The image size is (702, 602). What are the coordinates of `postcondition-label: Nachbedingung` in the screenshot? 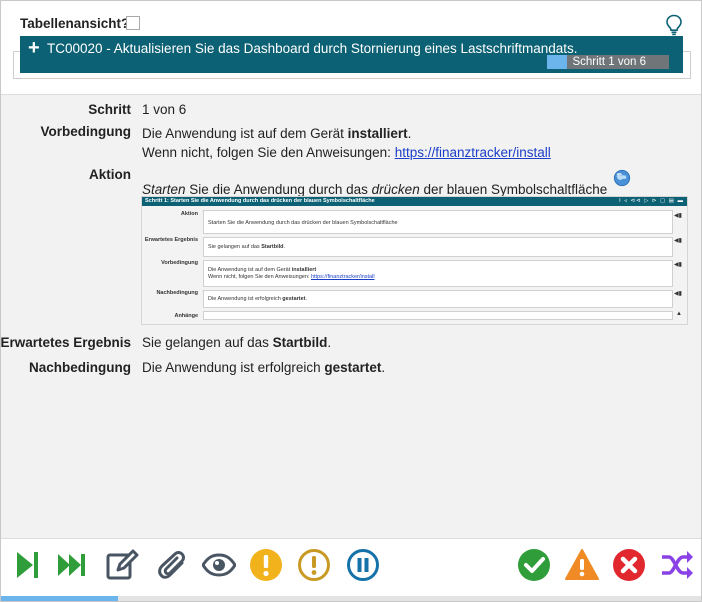 It's located at (80, 367).